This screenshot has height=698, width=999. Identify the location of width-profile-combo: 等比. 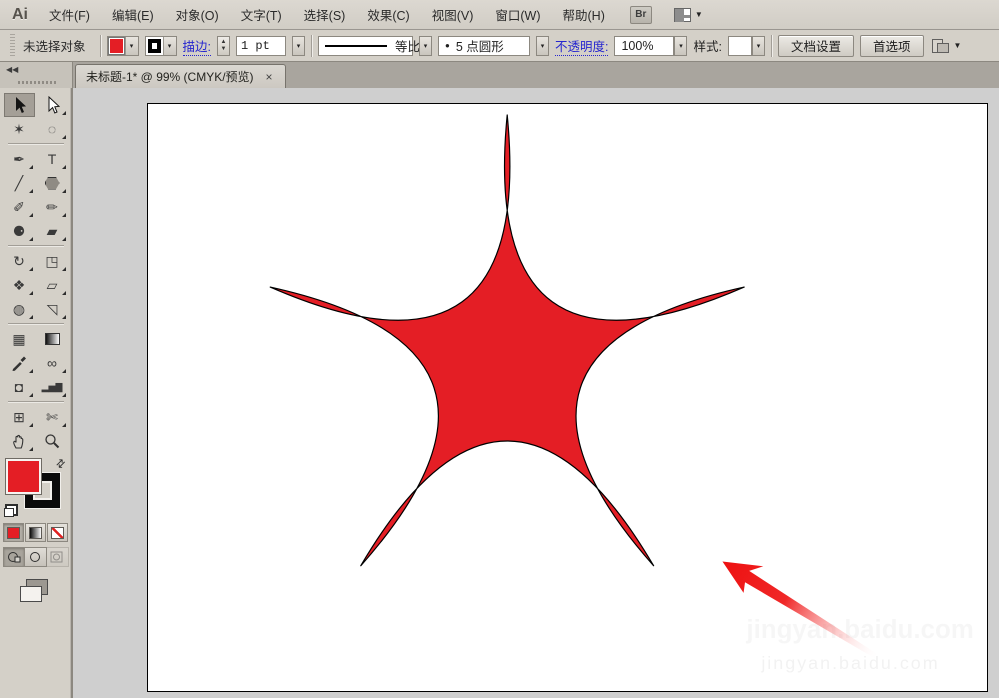
(369, 45).